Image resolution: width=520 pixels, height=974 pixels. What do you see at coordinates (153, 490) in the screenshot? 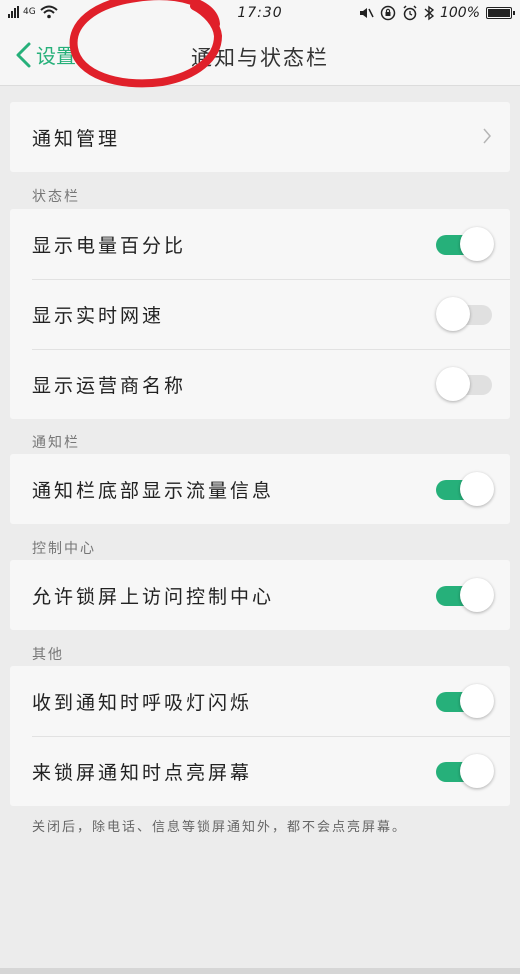
I see `row-label: 通知栏底部显示流量信息` at bounding box center [153, 490].